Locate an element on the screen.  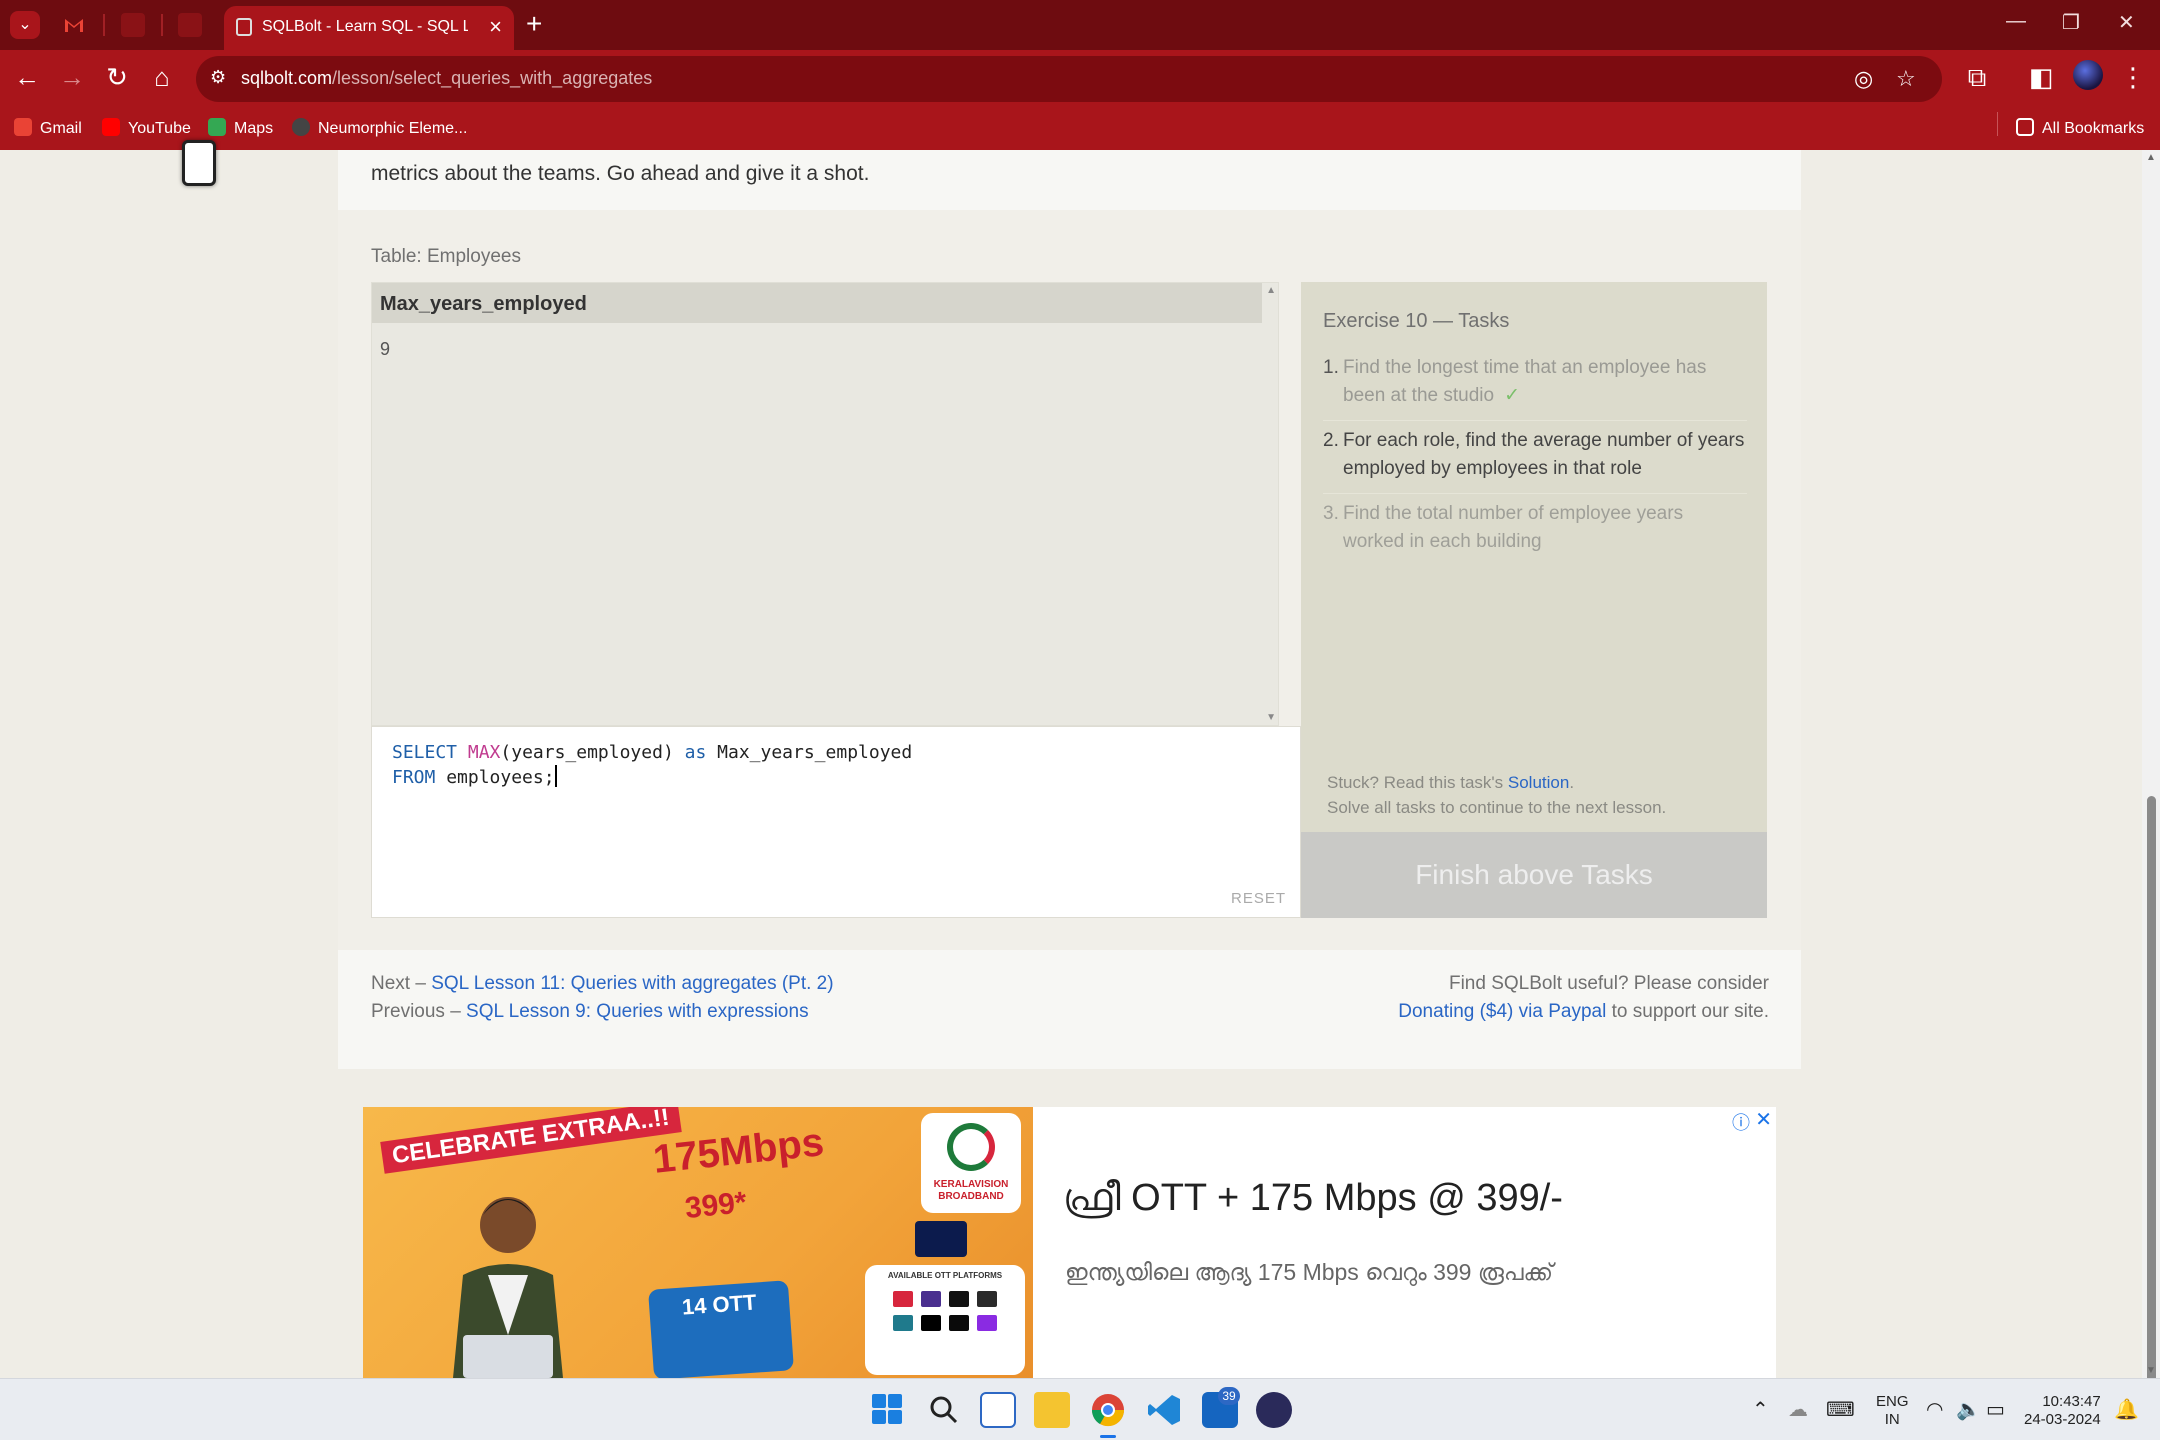
forward-icon: → is located at coordinates (72, 77).